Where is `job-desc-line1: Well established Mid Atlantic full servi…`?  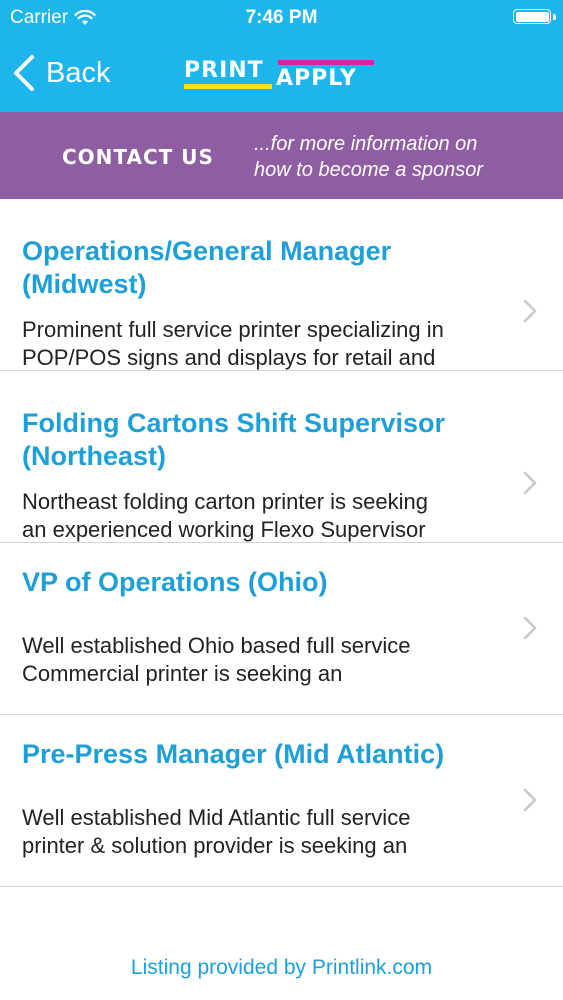 job-desc-line1: Well established Mid Atlantic full servi… is located at coordinates (216, 817).